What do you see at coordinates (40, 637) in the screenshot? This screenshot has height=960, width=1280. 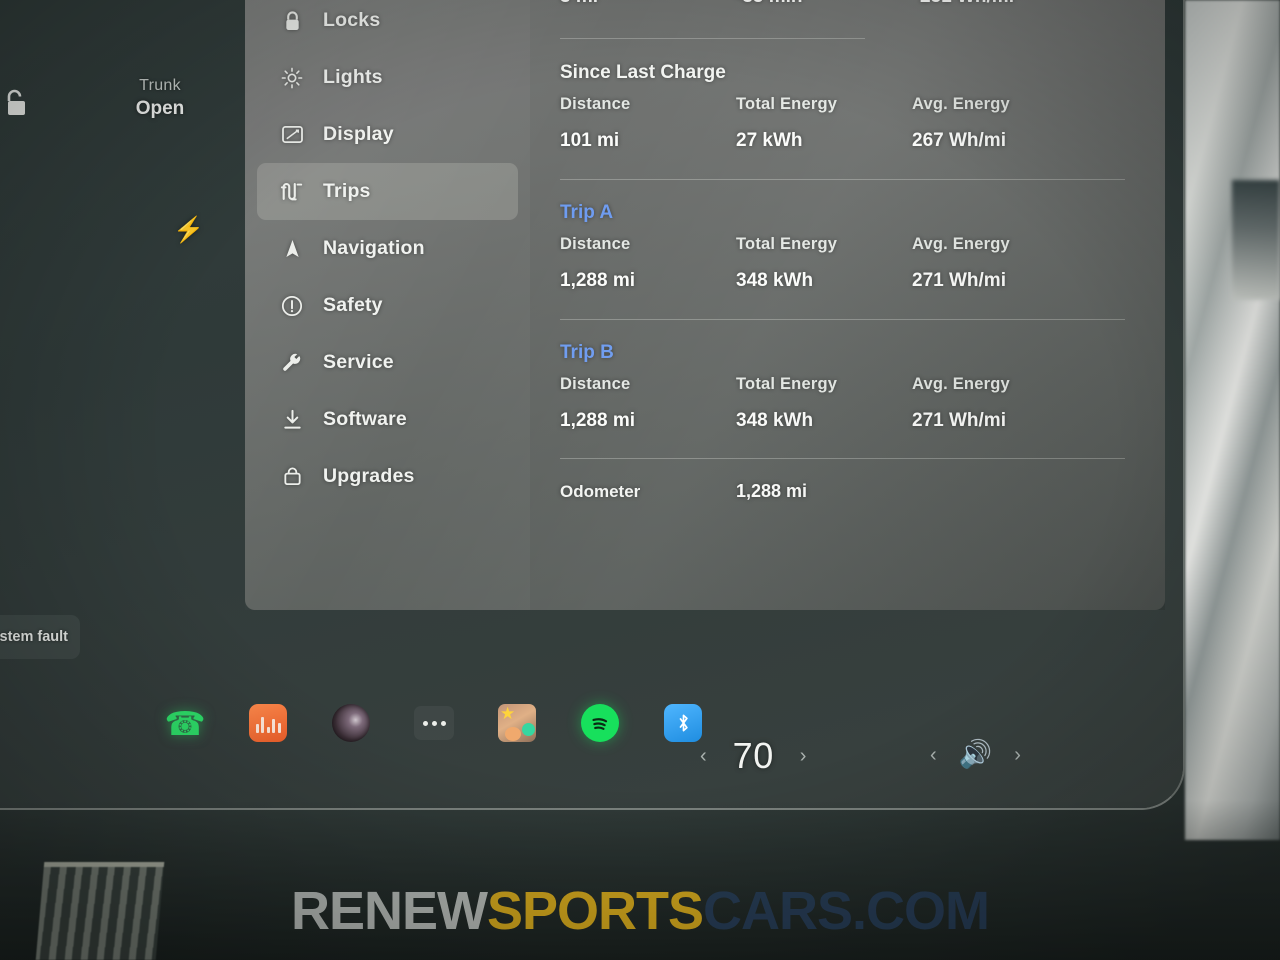 I see `restraint-fault-alert: straint system fault` at bounding box center [40, 637].